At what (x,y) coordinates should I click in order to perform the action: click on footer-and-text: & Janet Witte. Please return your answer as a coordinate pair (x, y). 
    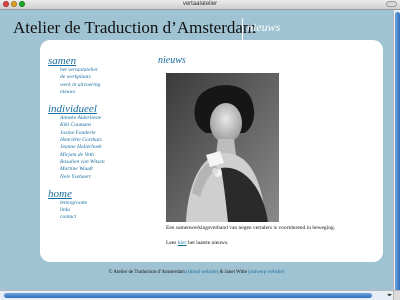
    Looking at the image, I should click on (233, 272).